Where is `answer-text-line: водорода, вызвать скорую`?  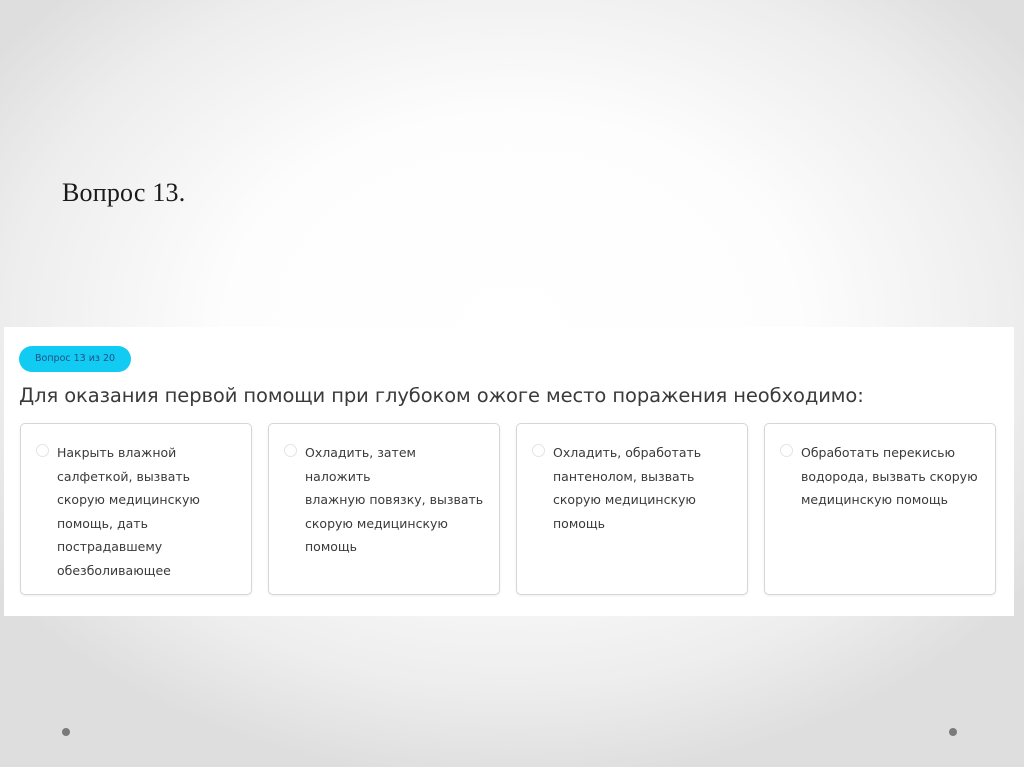 answer-text-line: водорода, вызвать скорую is located at coordinates (889, 476).